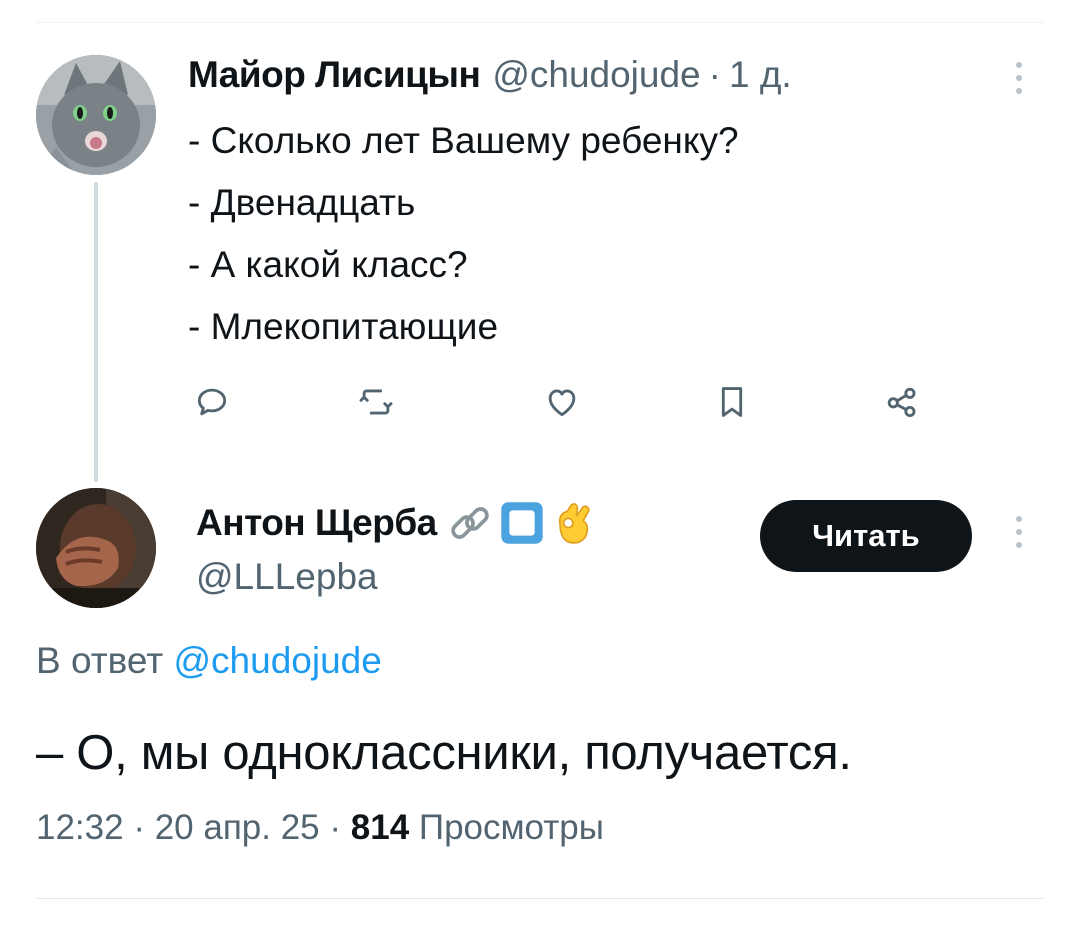 The height and width of the screenshot is (929, 1080). Describe the element at coordinates (343, 326) in the screenshot. I see `tweet-line: - Млекопитающие` at that location.